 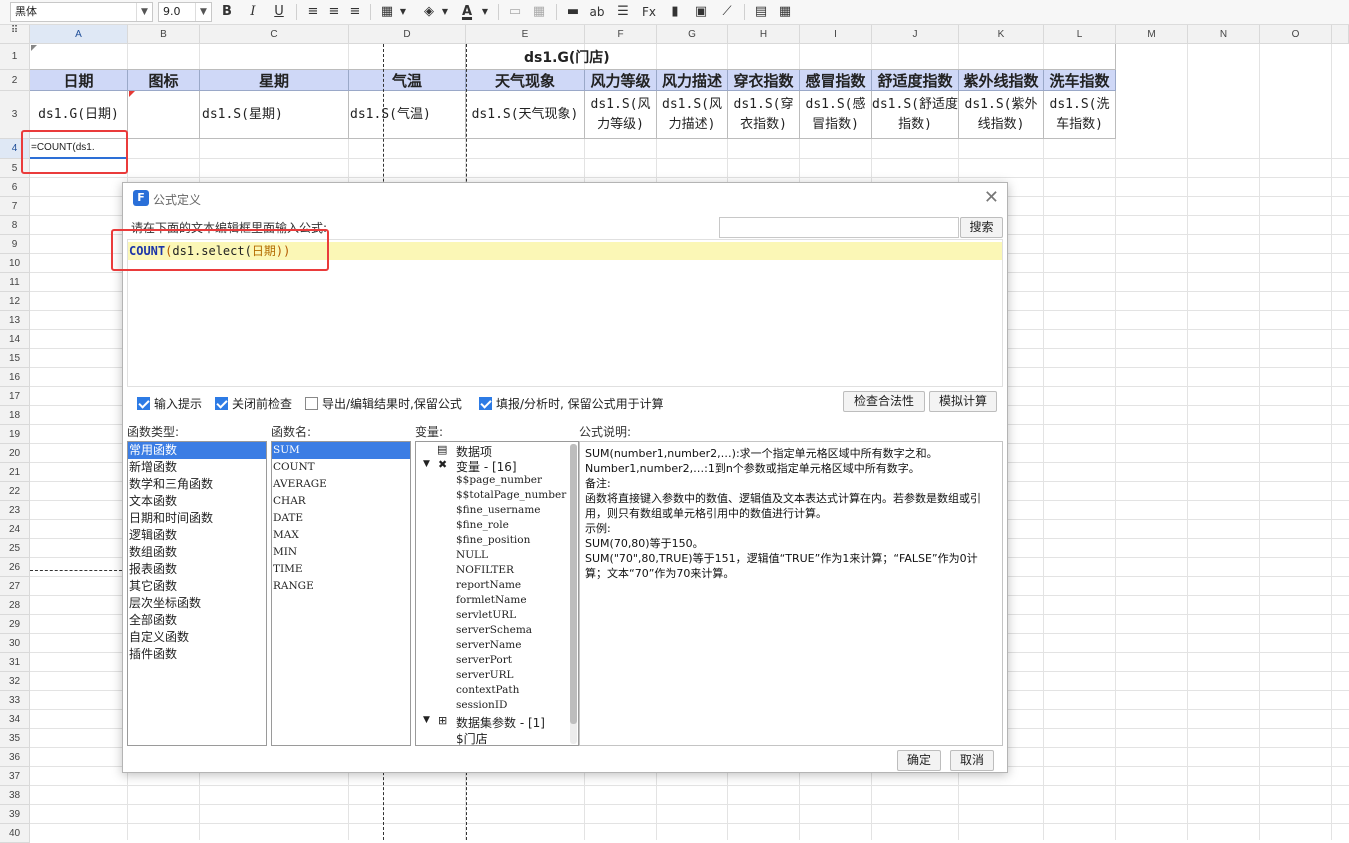 I want to click on table-icon: ▦, so click(x=785, y=12).